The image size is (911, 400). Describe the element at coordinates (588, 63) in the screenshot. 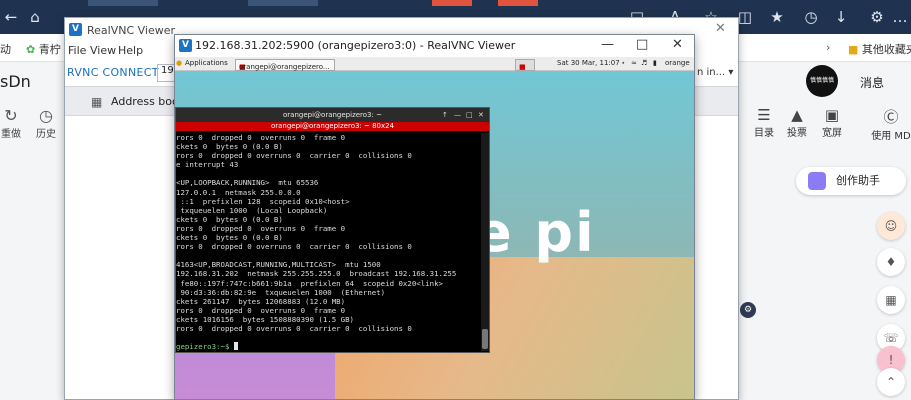

I see `remote-clock: Sat 30 Mar, 11:07` at that location.